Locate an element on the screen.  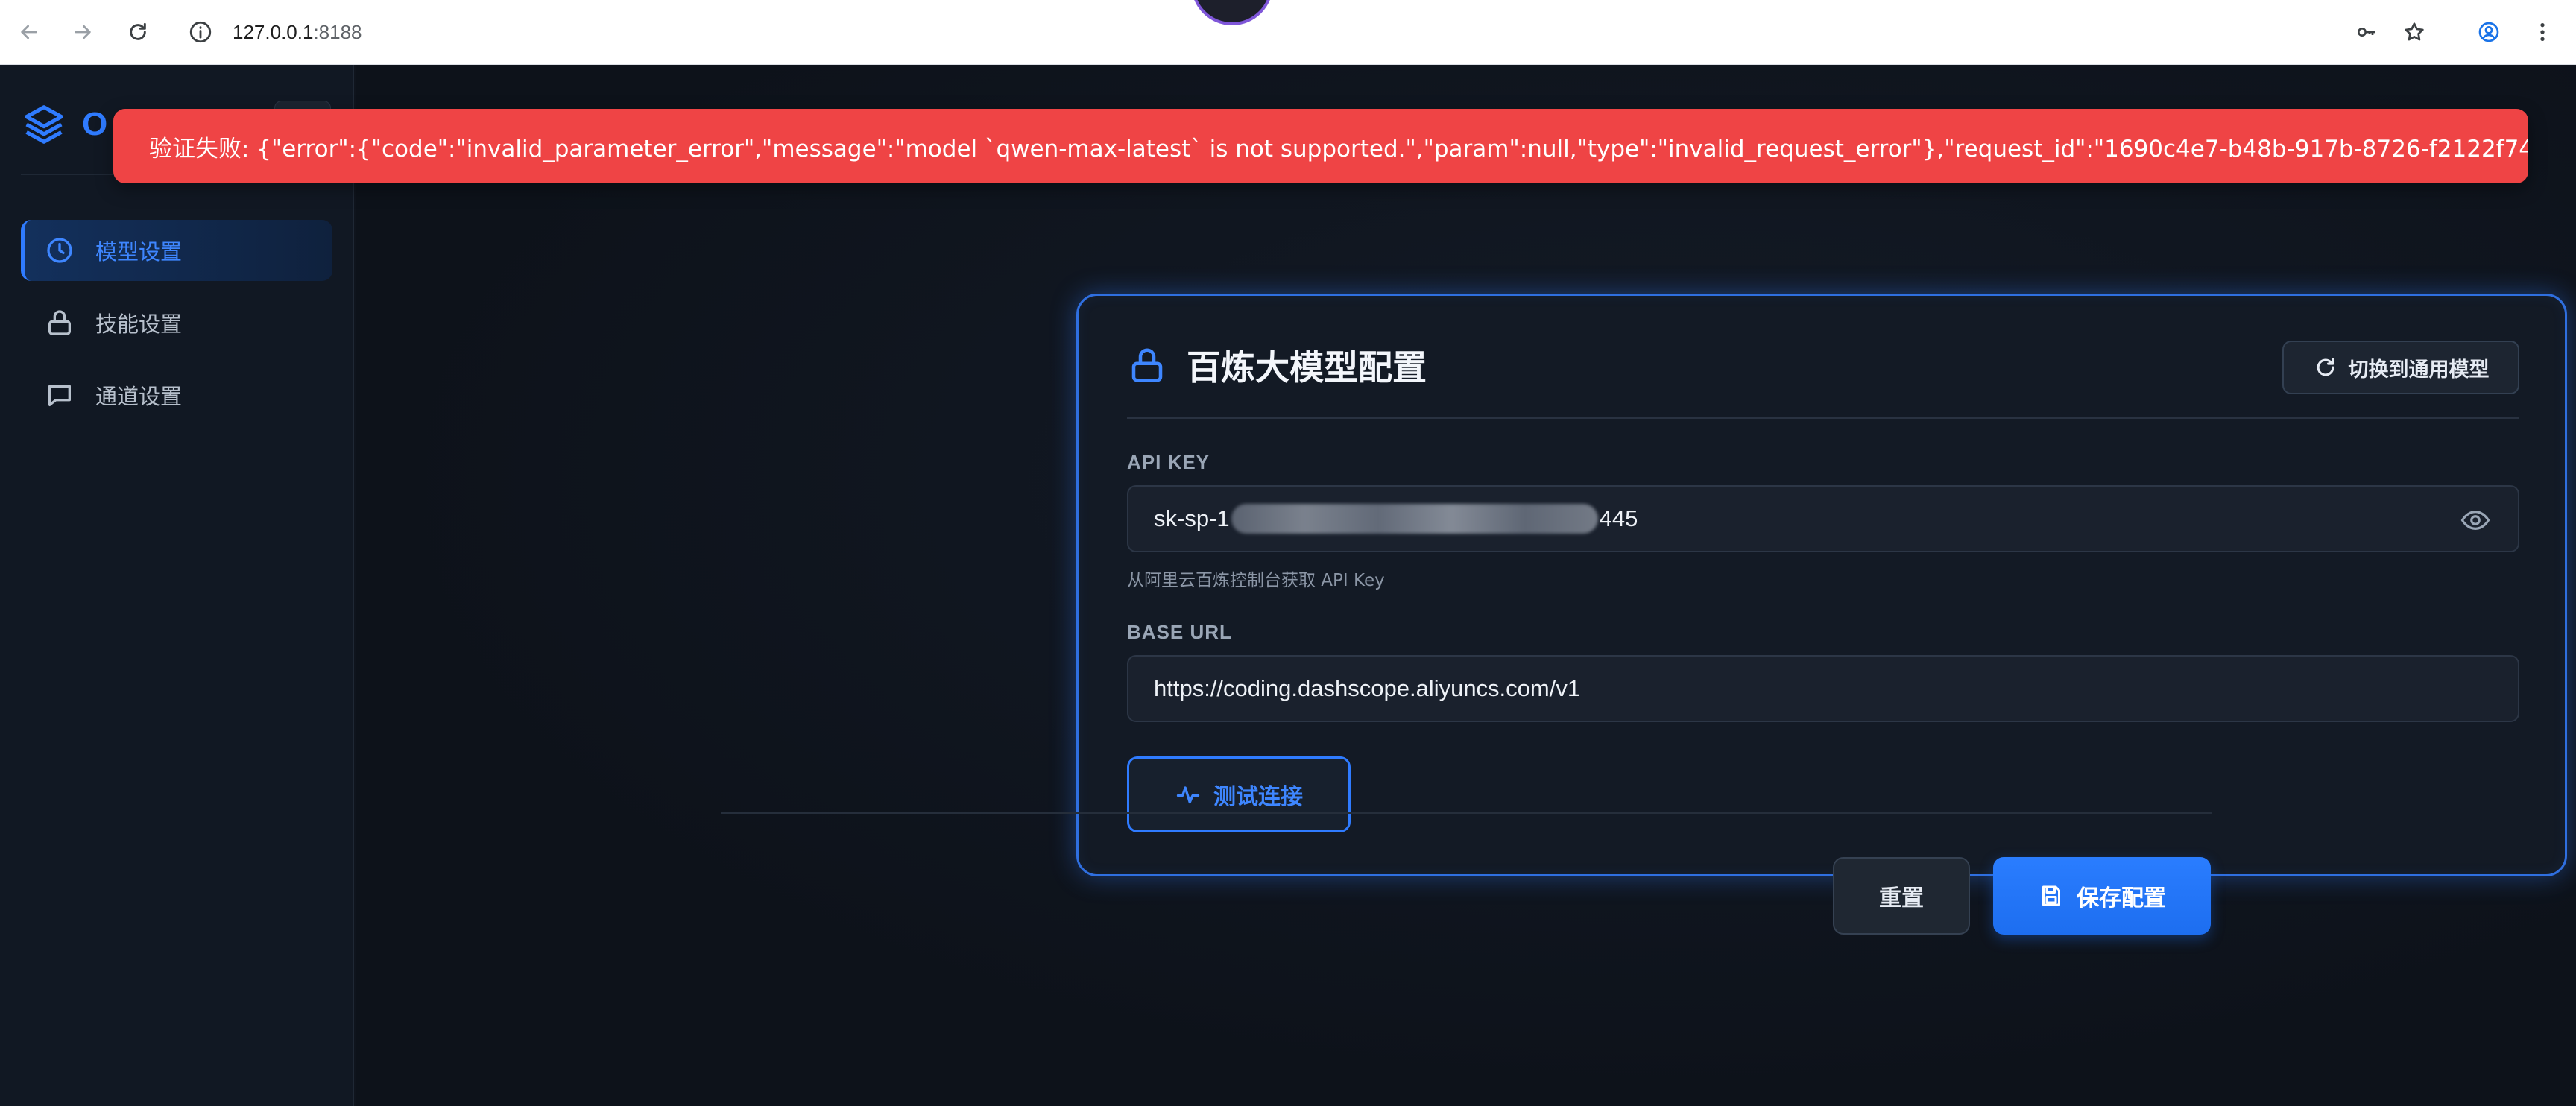
info-icon is located at coordinates (201, 32).